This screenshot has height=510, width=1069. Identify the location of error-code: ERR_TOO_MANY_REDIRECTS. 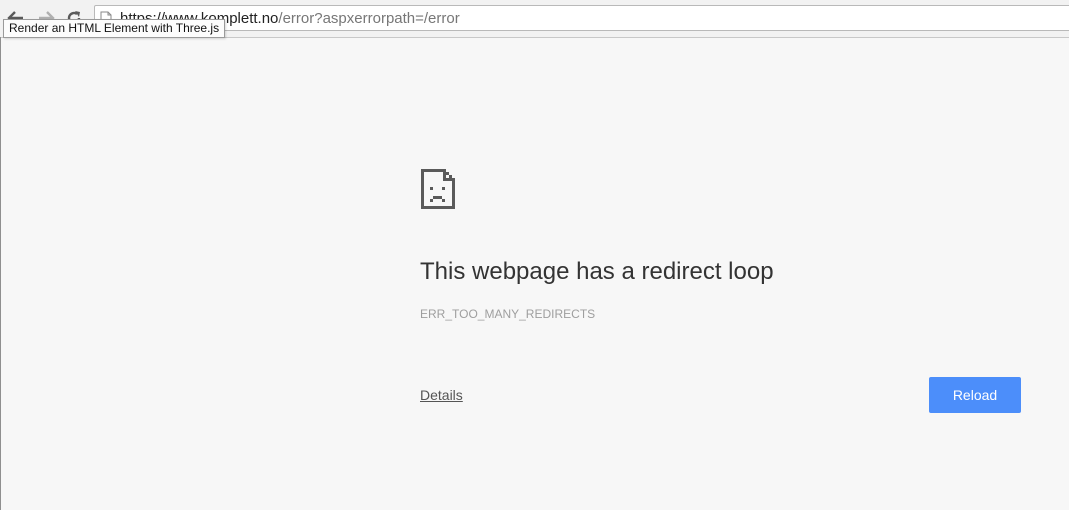
(508, 314).